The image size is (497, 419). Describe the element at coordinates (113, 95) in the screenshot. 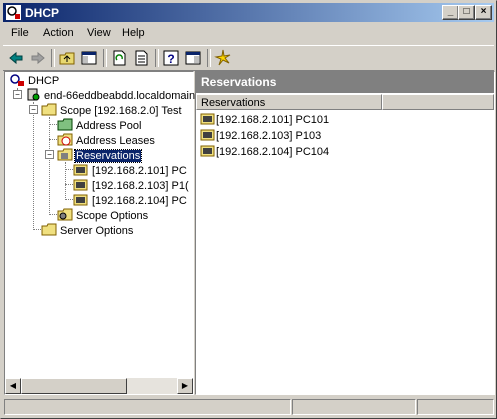

I see `tree-item-server: end-66eddbeabdd.localdomain [` at that location.